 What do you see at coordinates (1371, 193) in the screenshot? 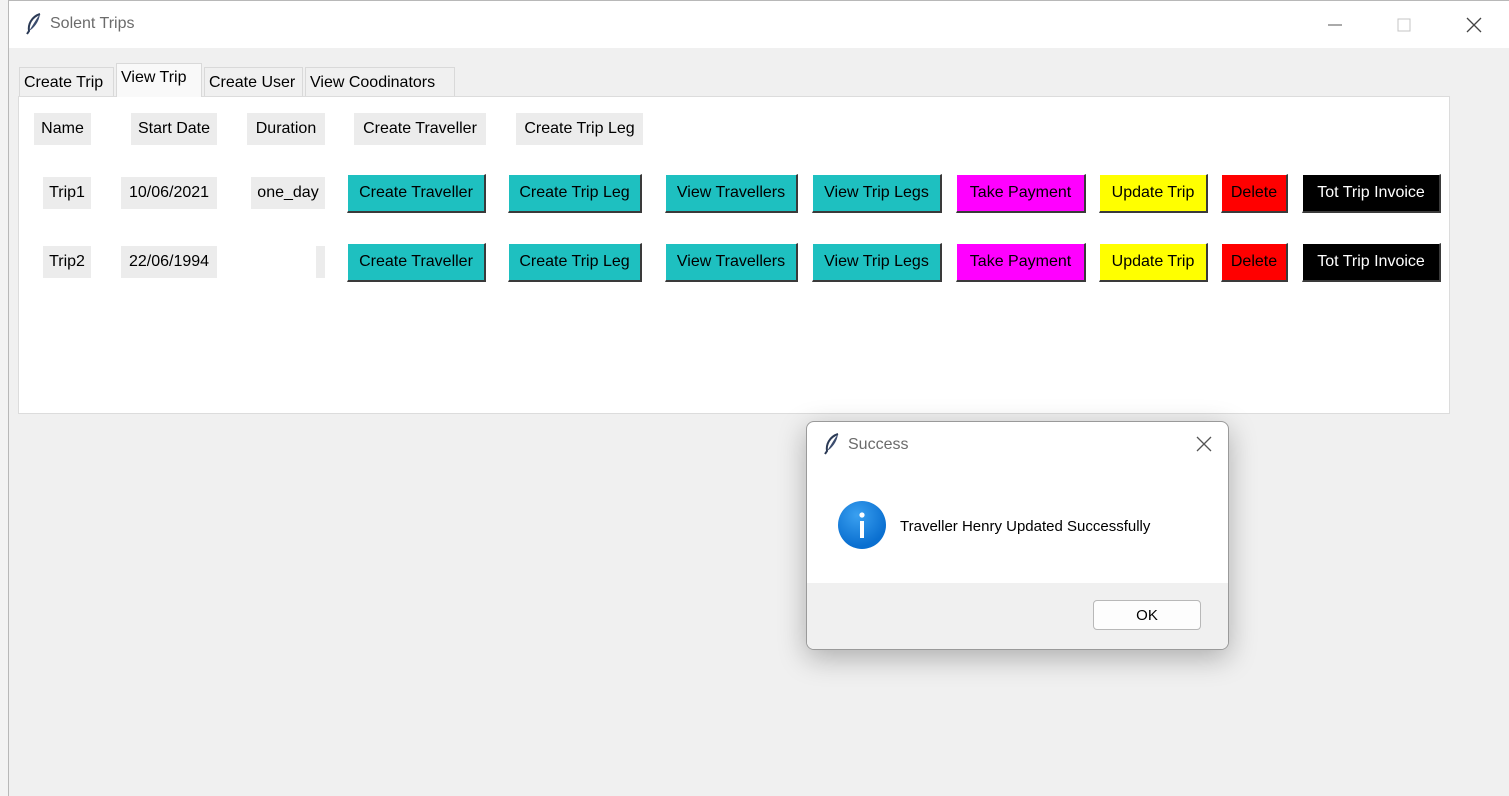
I see `row1-tot-trip-invoice-button: Tot Trip Invoice` at bounding box center [1371, 193].